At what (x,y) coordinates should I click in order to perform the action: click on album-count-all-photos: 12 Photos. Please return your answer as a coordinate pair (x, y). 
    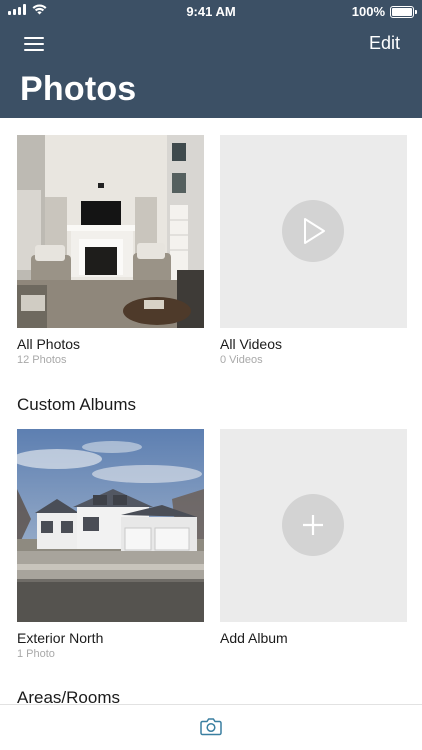
    Looking at the image, I should click on (42, 360).